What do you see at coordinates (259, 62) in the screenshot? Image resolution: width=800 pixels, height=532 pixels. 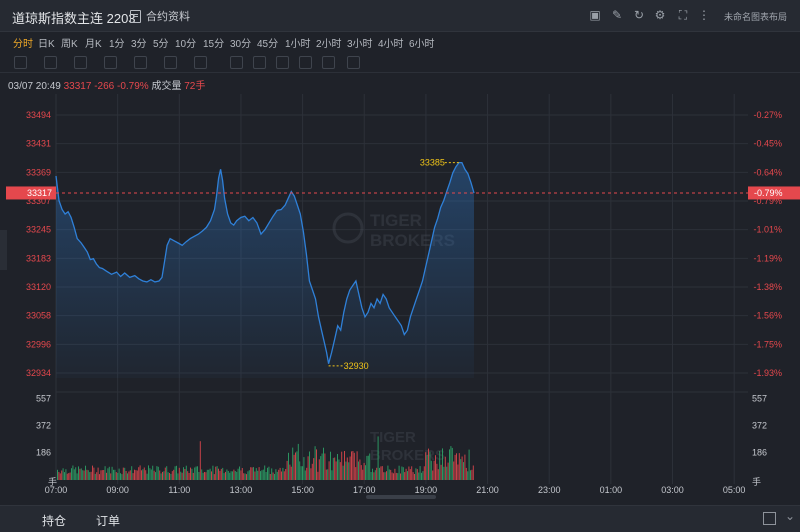 I see `lock-tool-icon` at bounding box center [259, 62].